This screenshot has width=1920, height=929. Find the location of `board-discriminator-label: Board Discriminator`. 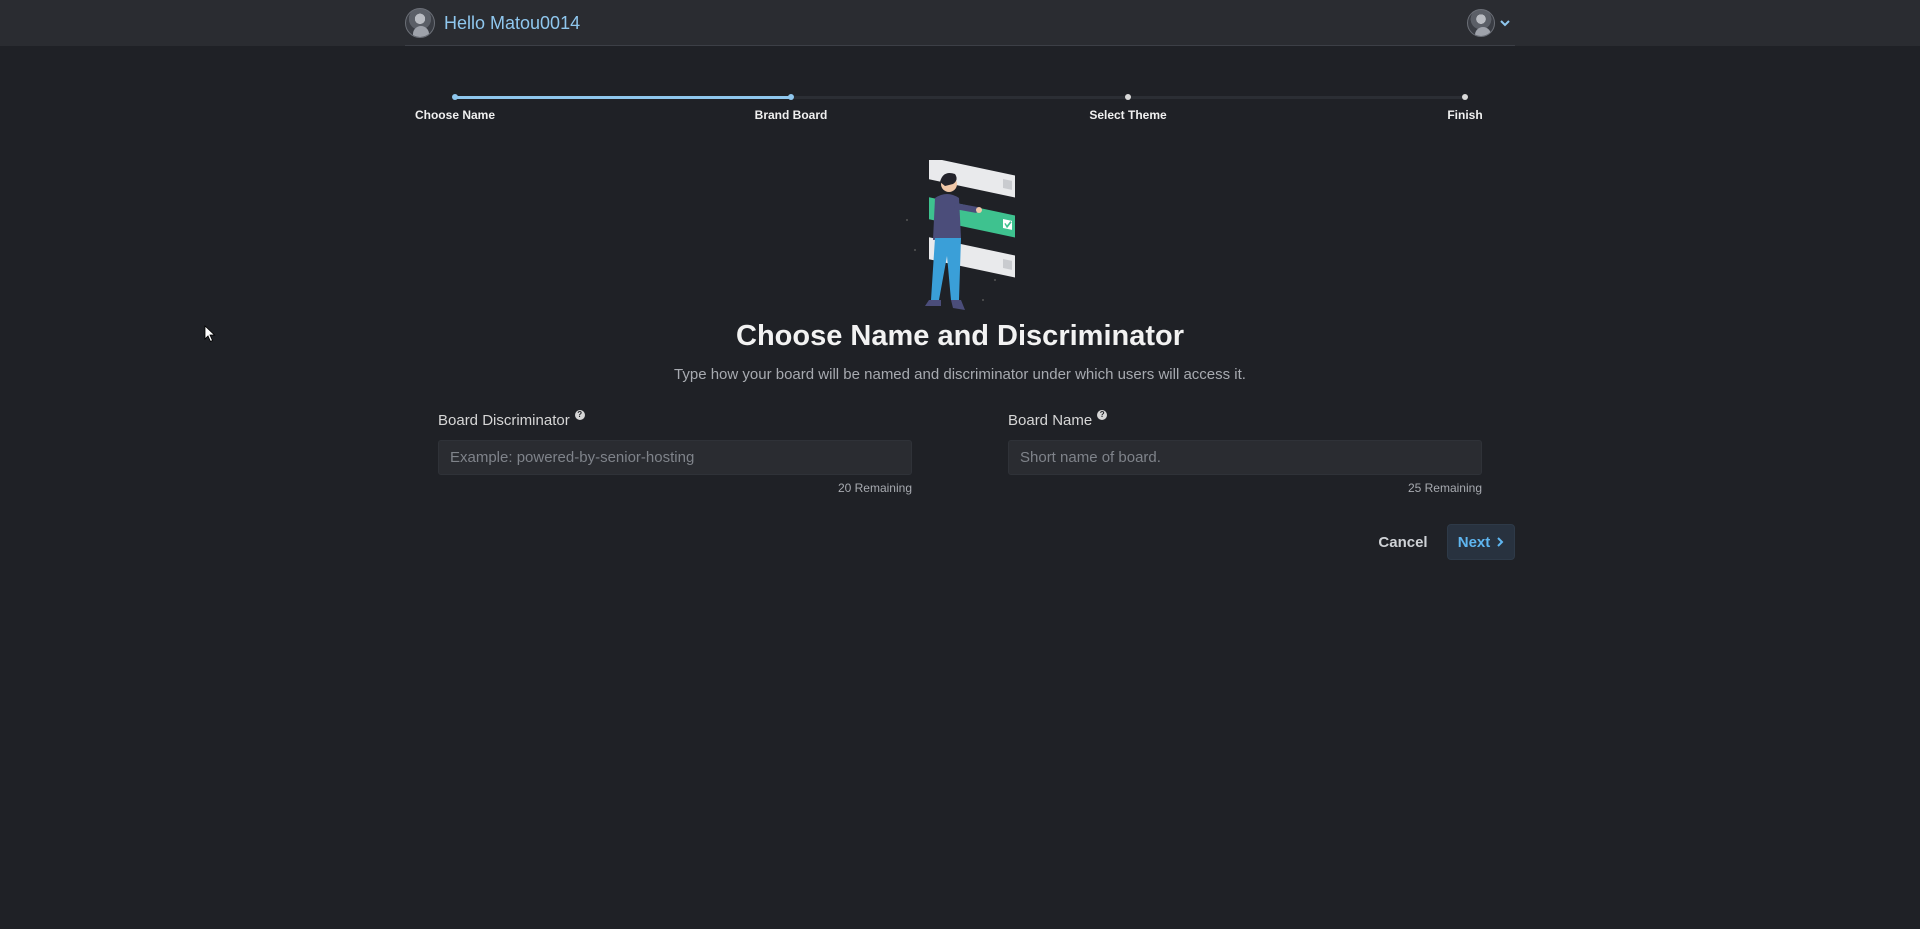

board-discriminator-label: Board Discriminator is located at coordinates (504, 420).